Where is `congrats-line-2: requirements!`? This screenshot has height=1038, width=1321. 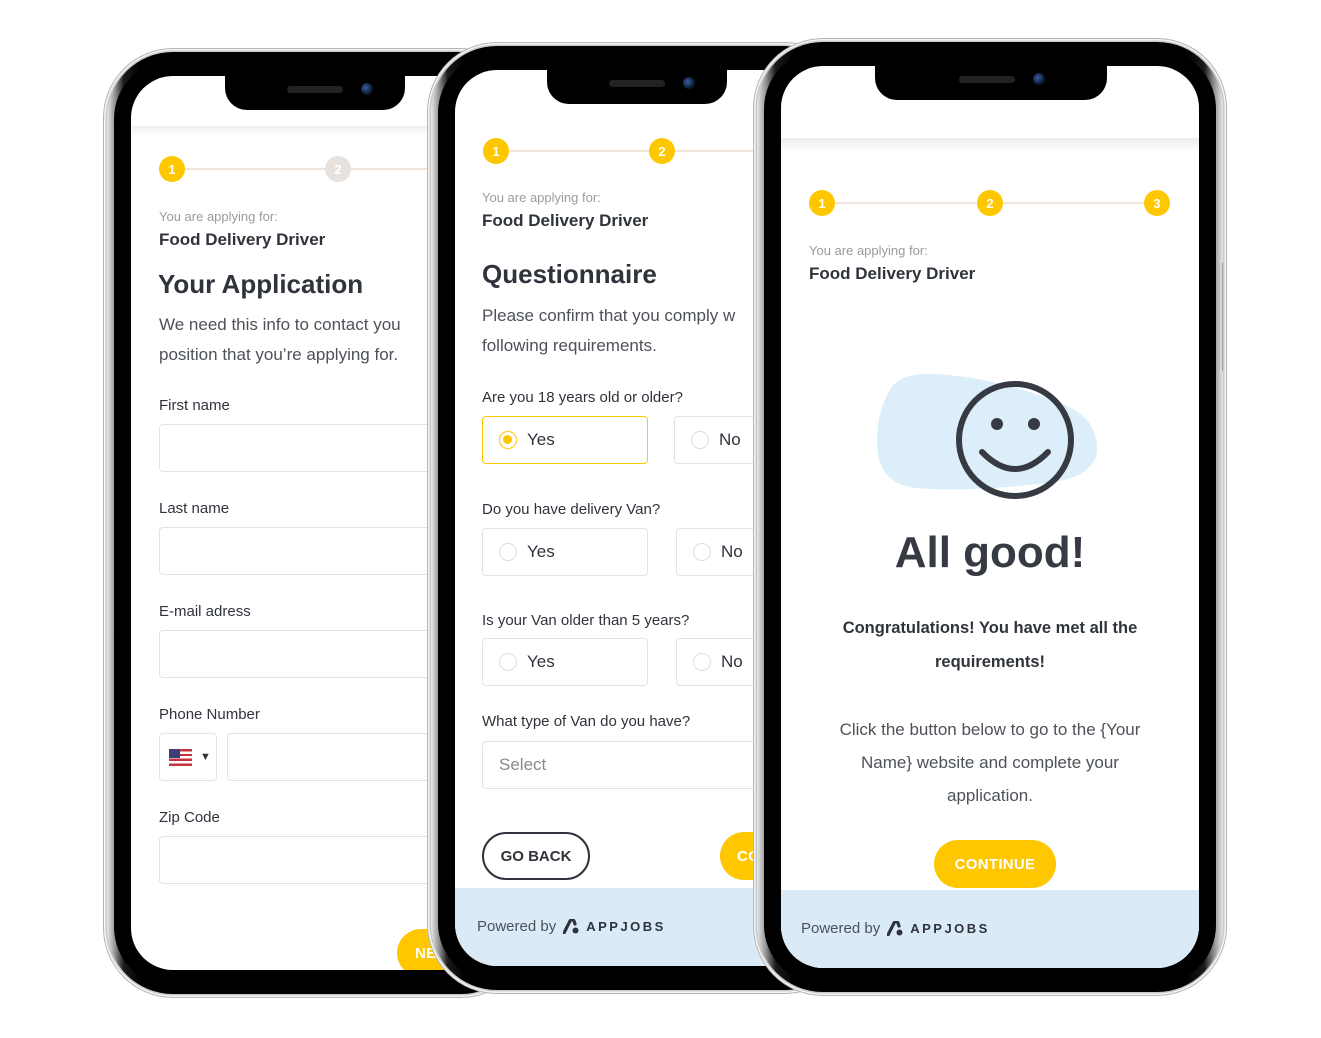 congrats-line-2: requirements! is located at coordinates (990, 662).